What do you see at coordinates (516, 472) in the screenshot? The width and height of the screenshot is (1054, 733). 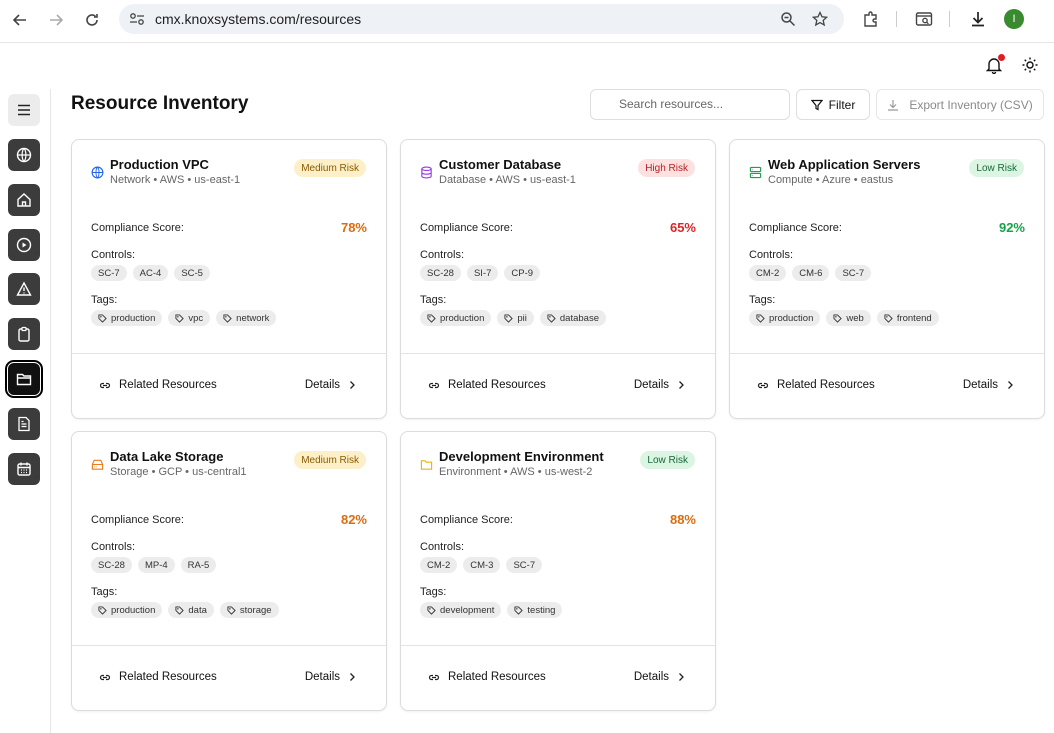 I see `resource-subtitle: Environment • AWS • us-west-2` at bounding box center [516, 472].